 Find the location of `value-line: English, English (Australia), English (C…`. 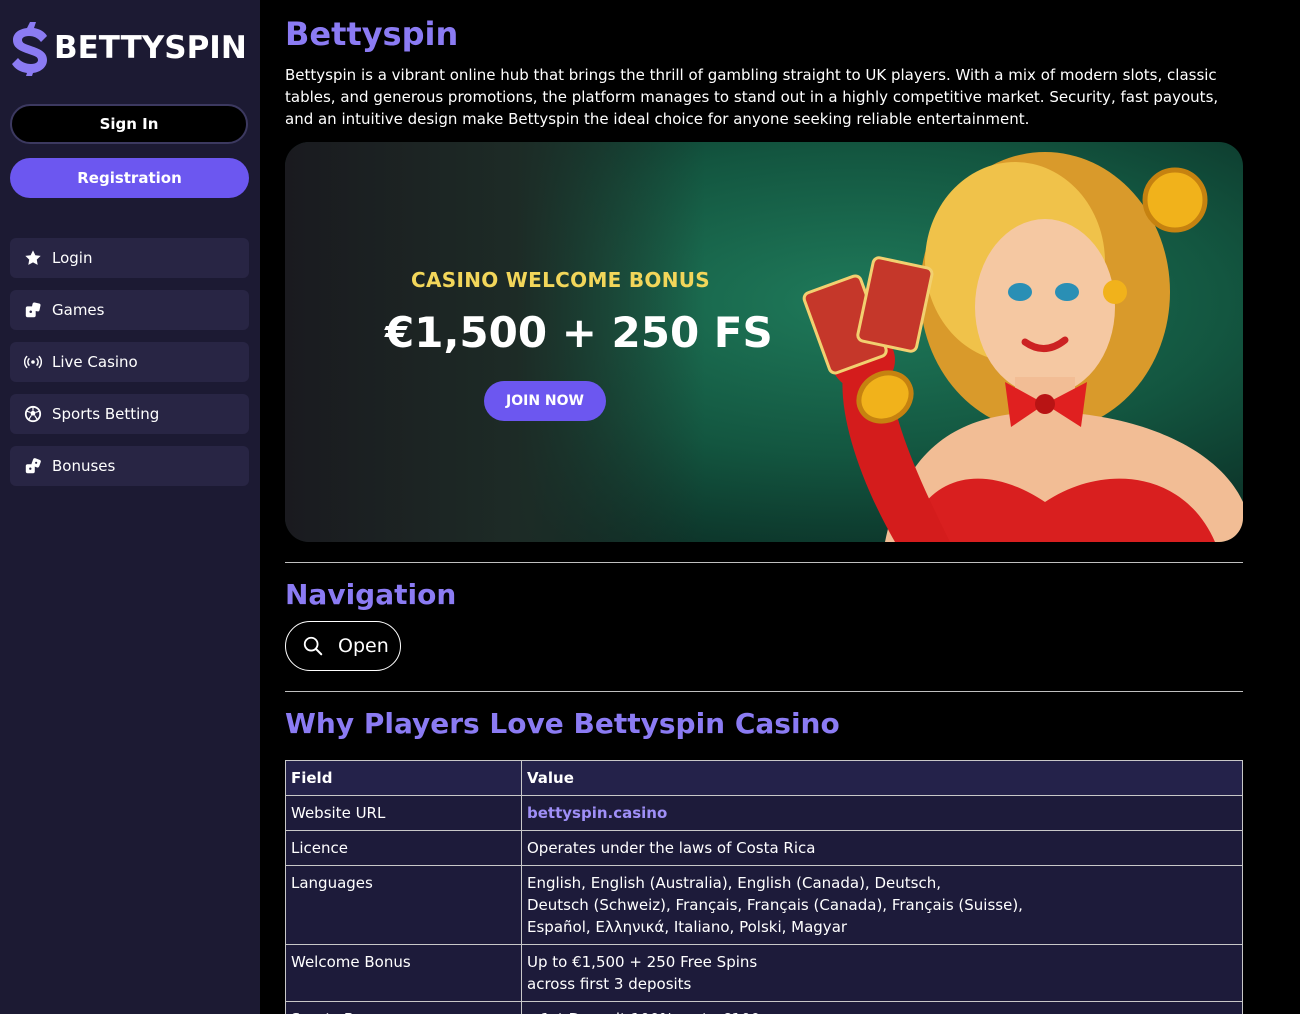

value-line: English, English (Australia), English (C… is located at coordinates (734, 883).